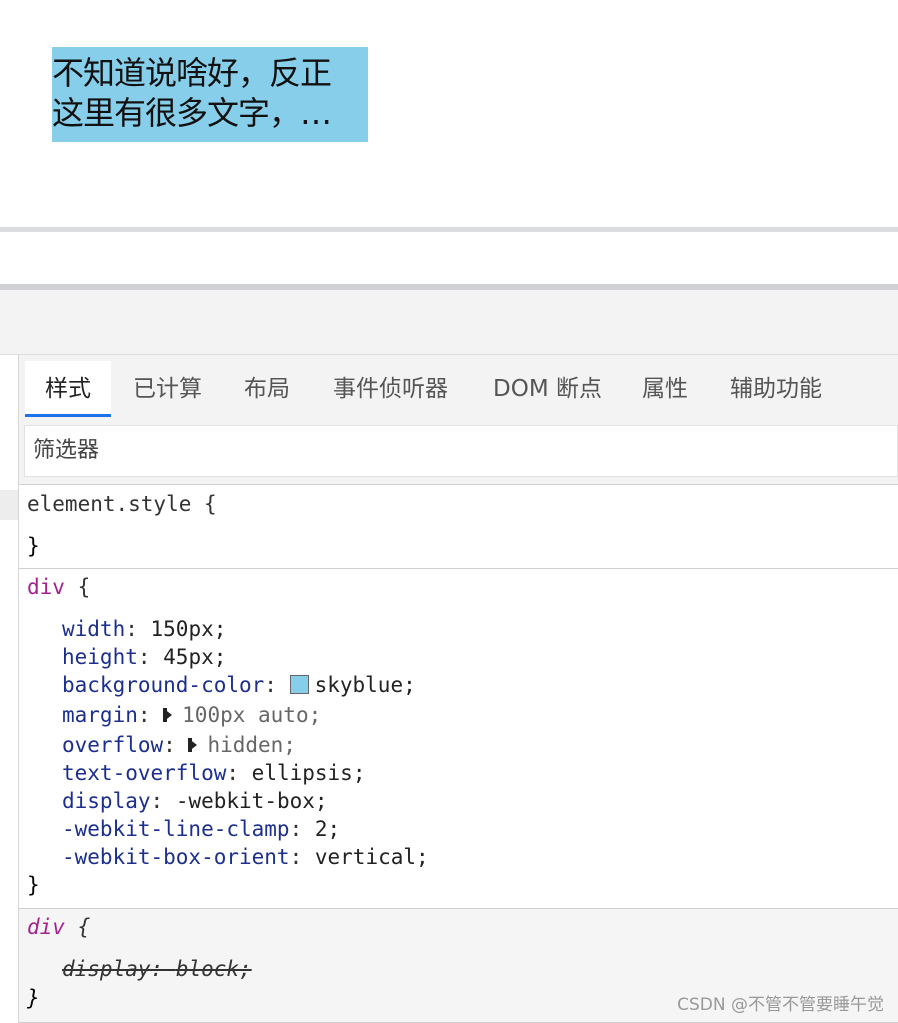 This screenshot has width=898, height=1023. What do you see at coordinates (780, 1005) in the screenshot?
I see `watermark: CSDN @不管不管要睡午觉` at bounding box center [780, 1005].